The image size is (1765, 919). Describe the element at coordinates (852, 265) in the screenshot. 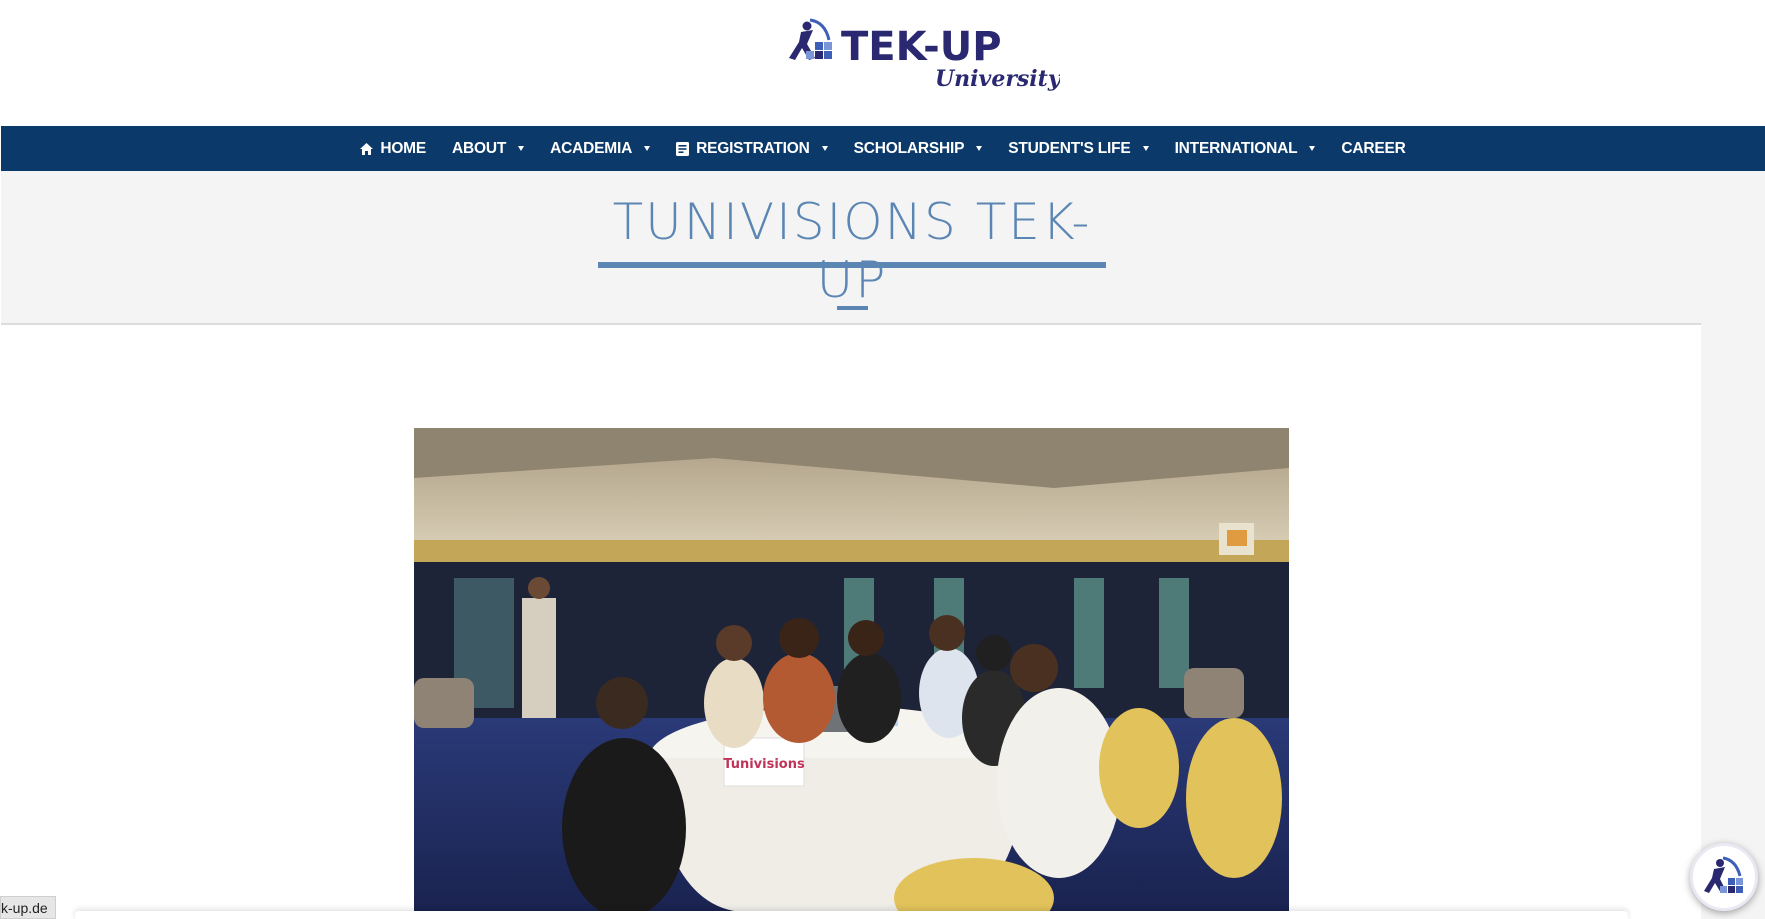

I see `title-underline` at that location.